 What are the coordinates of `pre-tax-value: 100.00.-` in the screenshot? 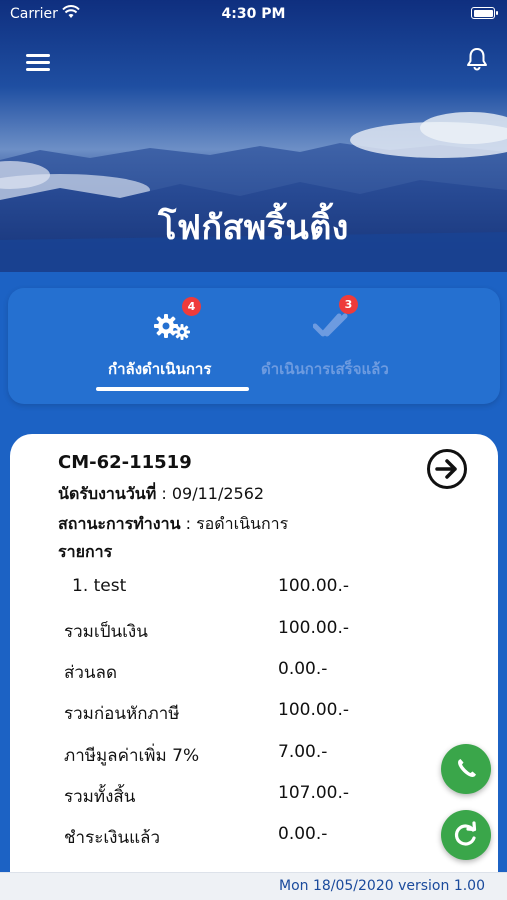 It's located at (314, 710).